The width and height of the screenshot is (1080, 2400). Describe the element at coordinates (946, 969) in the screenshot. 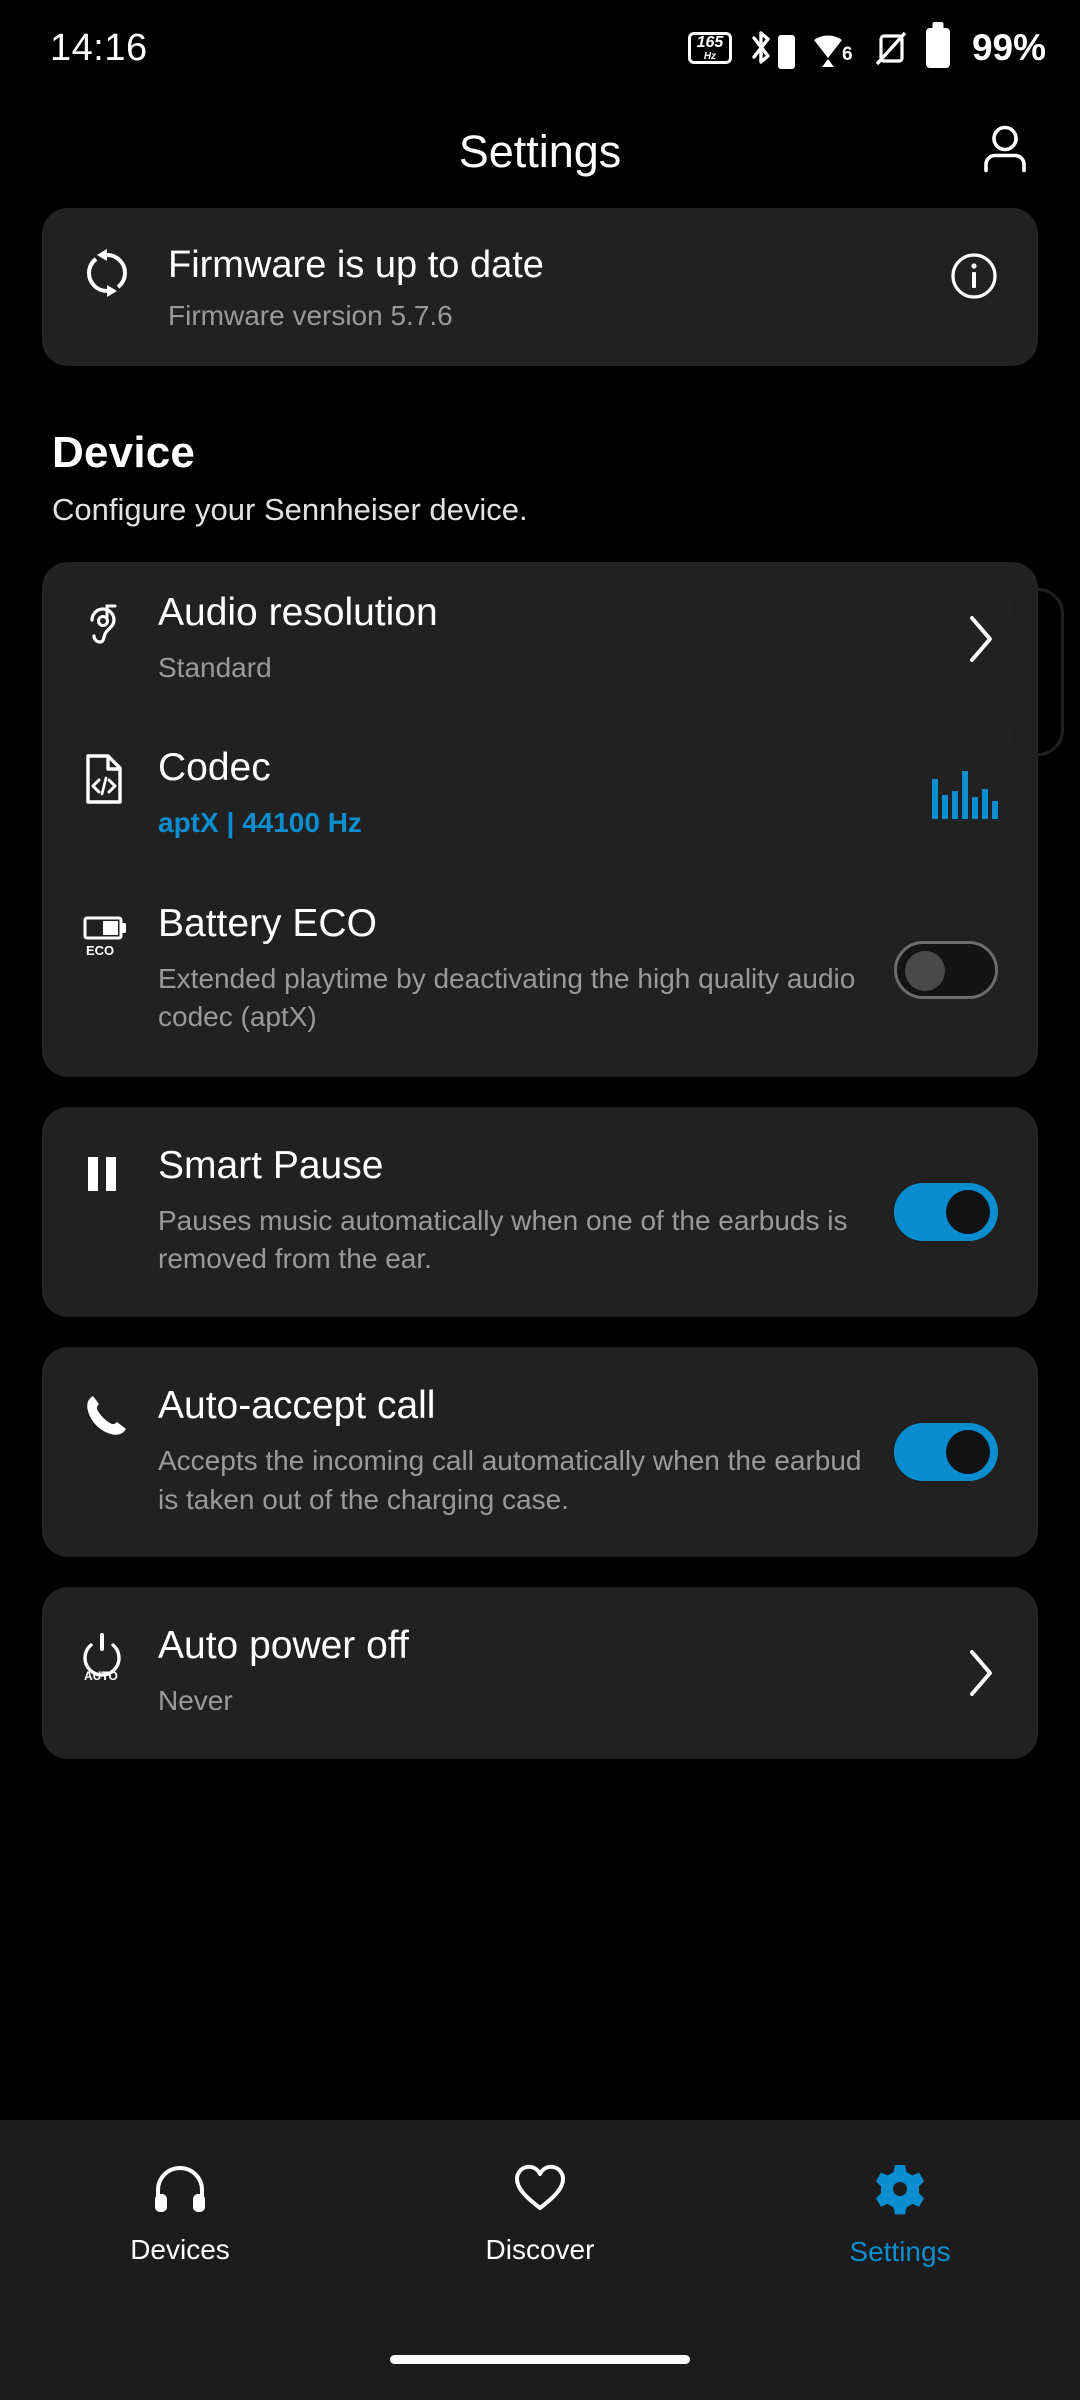

I see `battery-eco-toggle` at that location.